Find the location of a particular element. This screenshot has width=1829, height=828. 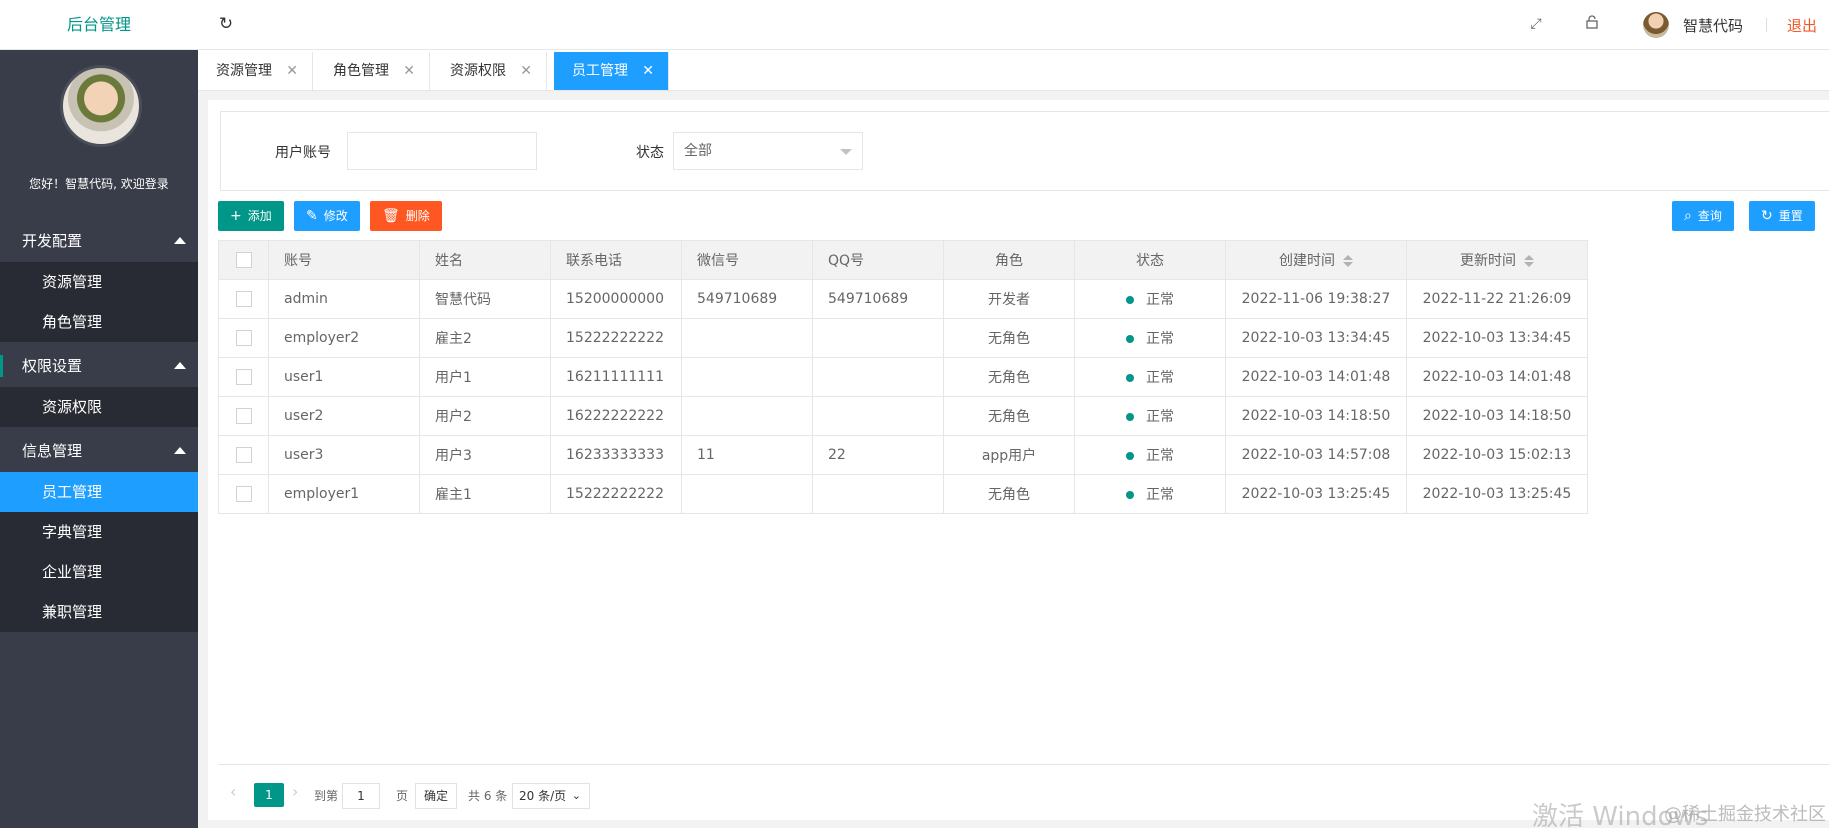

sidebar-item-parttime-manage: 兼职管理 is located at coordinates (99, 612).